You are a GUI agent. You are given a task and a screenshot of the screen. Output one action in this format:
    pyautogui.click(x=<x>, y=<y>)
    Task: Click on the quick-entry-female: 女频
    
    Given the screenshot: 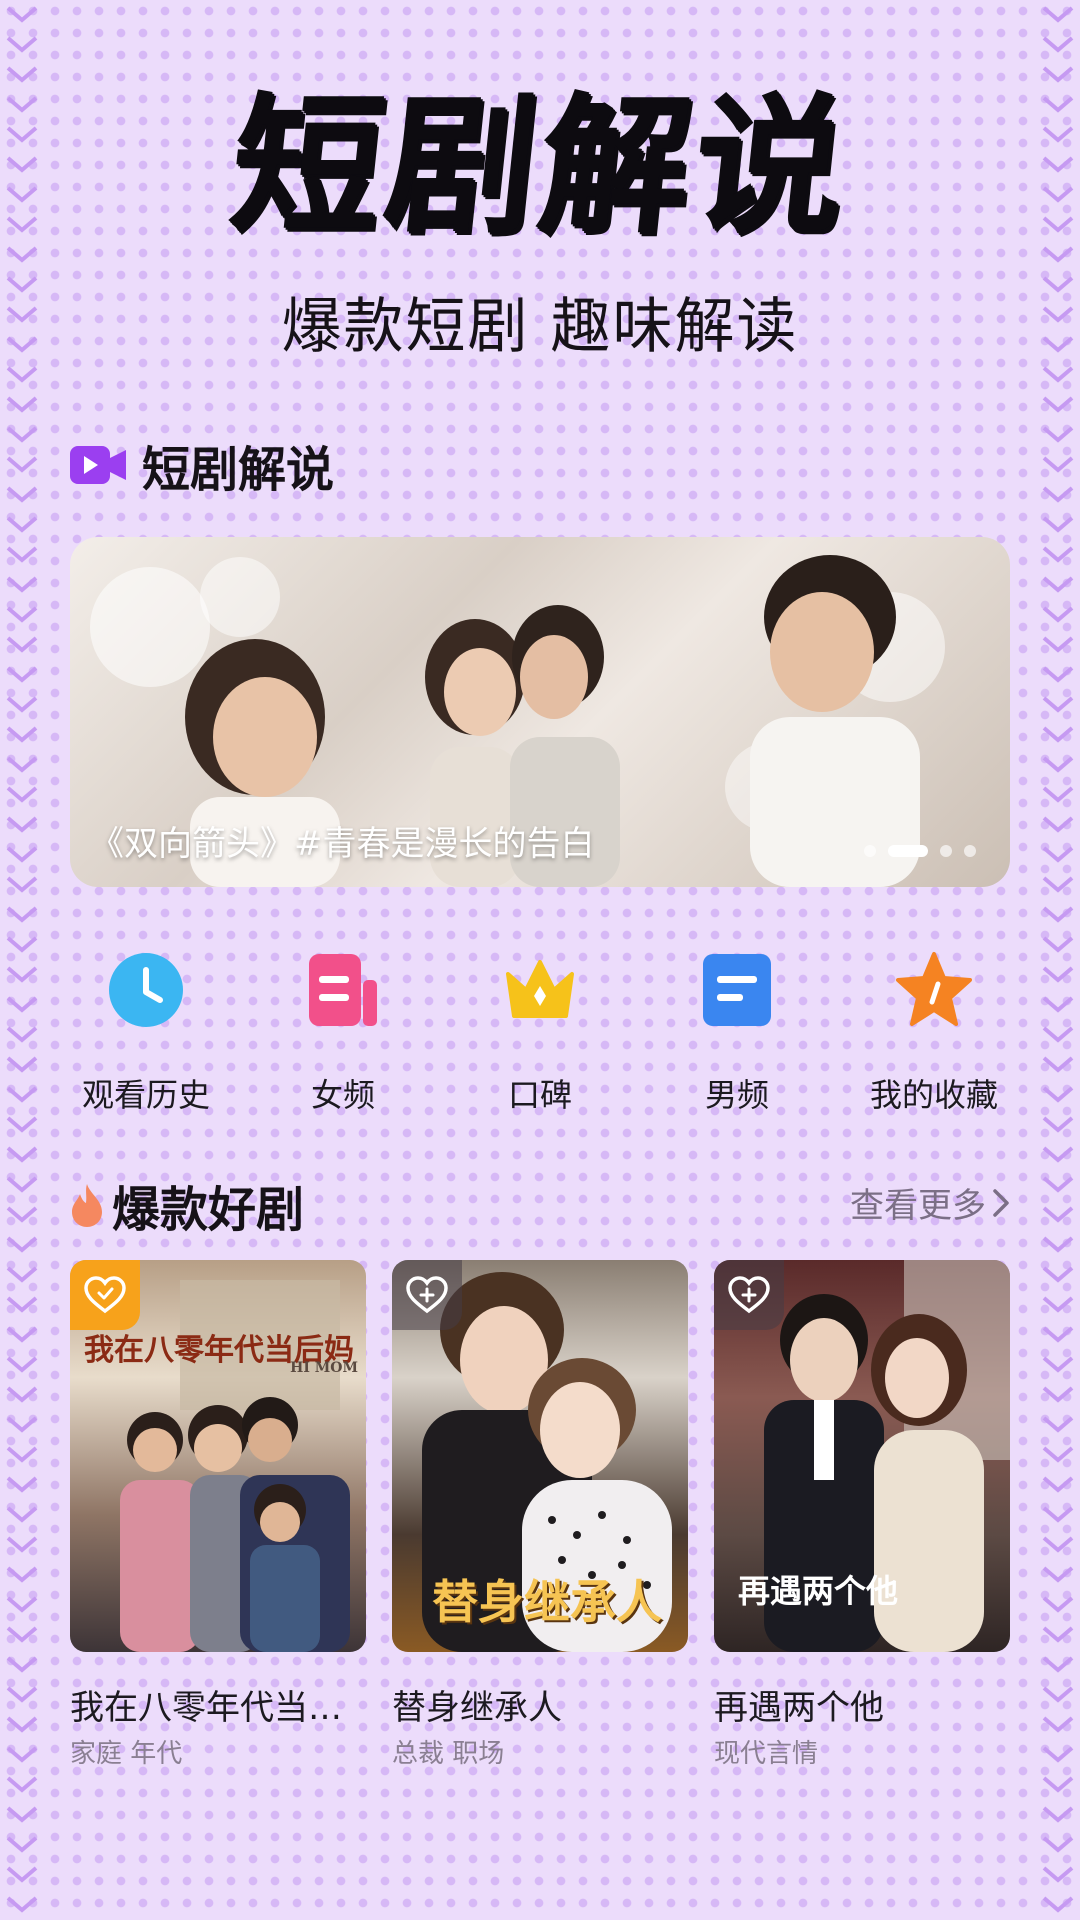 What is the action you would take?
    pyautogui.click(x=343, y=1033)
    